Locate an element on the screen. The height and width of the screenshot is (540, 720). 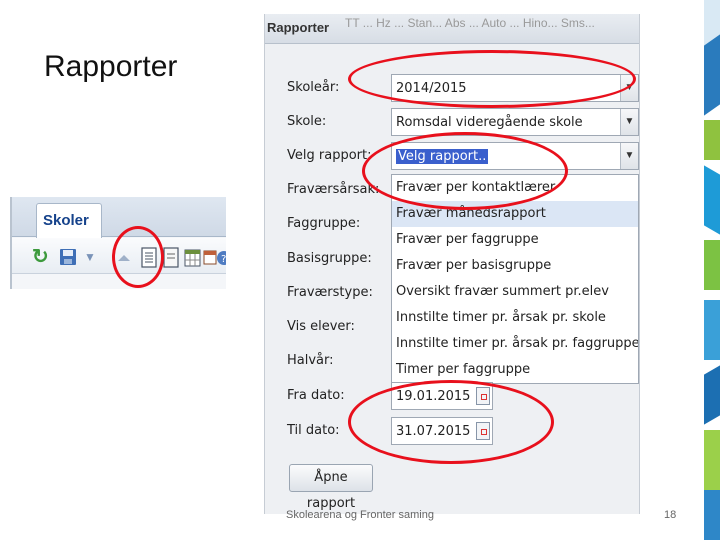
label-vis-elever: Vis elever: is located at coordinates (321, 326).